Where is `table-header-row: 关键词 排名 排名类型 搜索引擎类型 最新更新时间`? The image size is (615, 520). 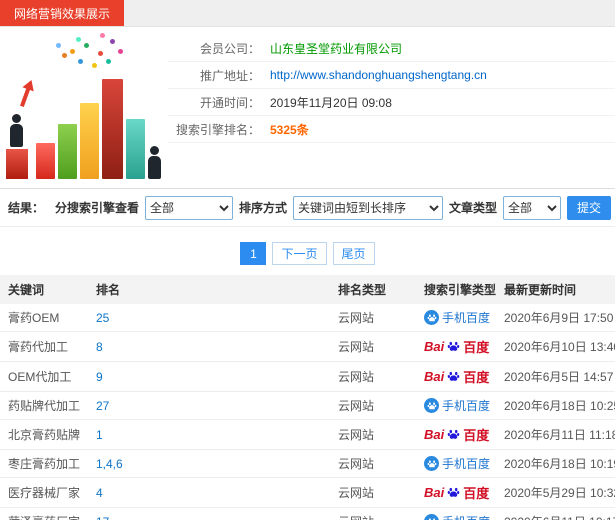 table-header-row: 关键词 排名 排名类型 搜索引擎类型 最新更新时间 is located at coordinates (307, 289).